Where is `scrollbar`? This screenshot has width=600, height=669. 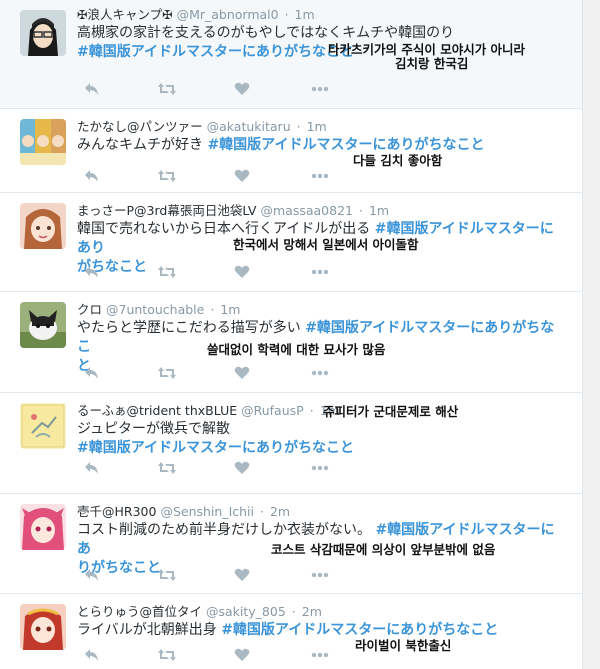
scrollbar is located at coordinates (591, 334).